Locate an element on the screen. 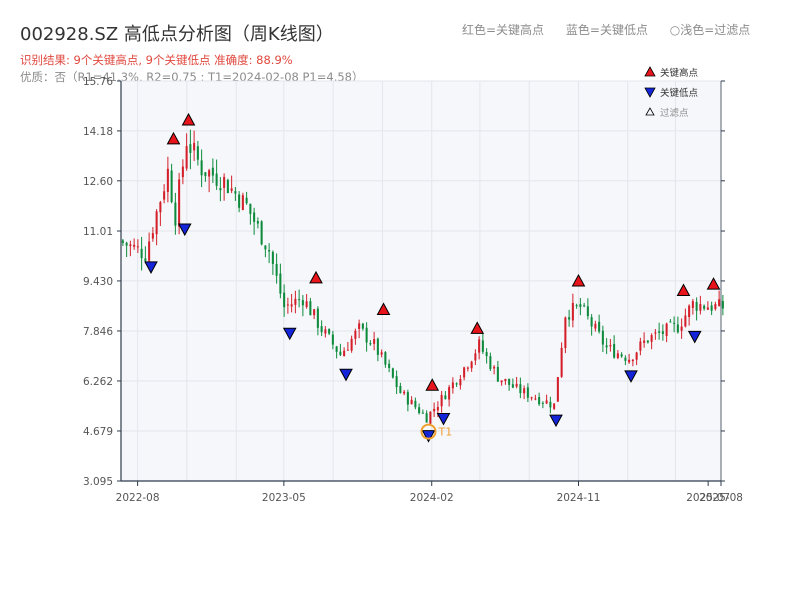 The image size is (800, 600). legend-high-icon is located at coordinates (650, 71).